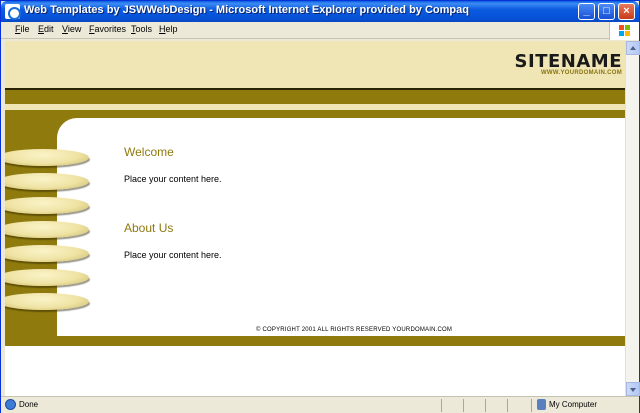  I want to click on header-band, so click(315, 96).